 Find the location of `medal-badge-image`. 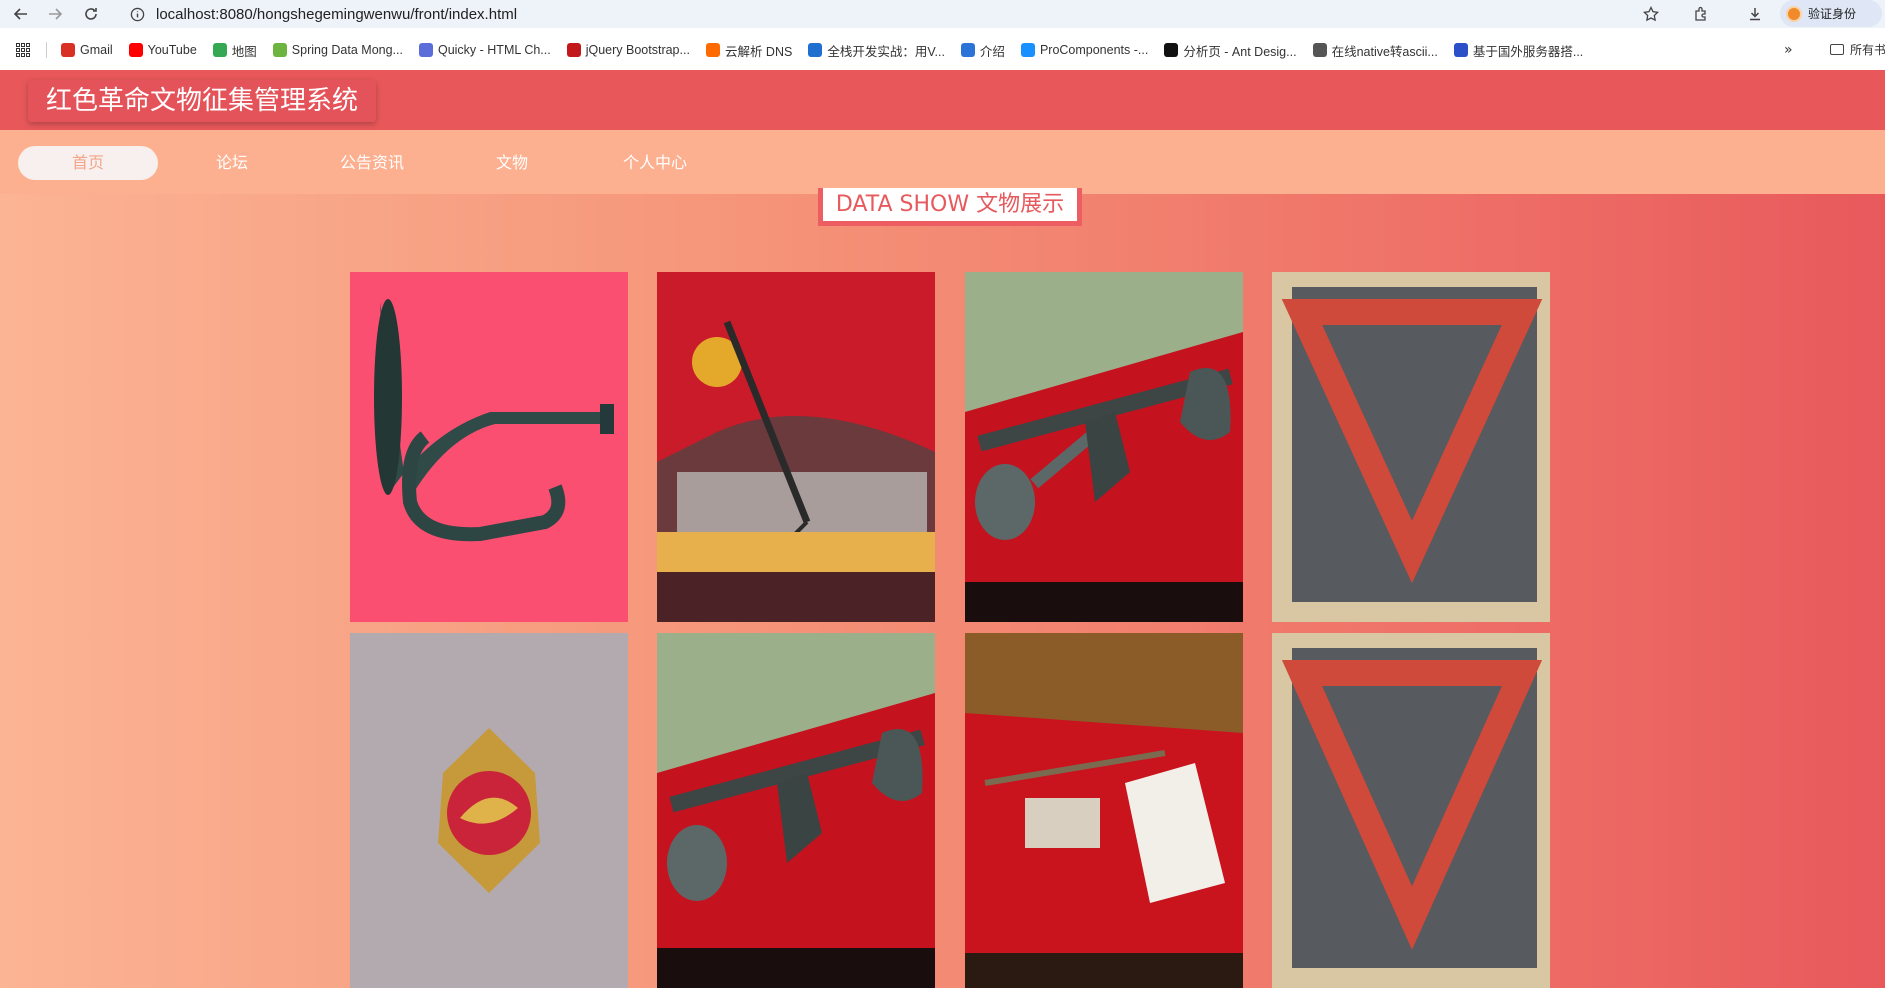

medal-badge-image is located at coordinates (489, 810).